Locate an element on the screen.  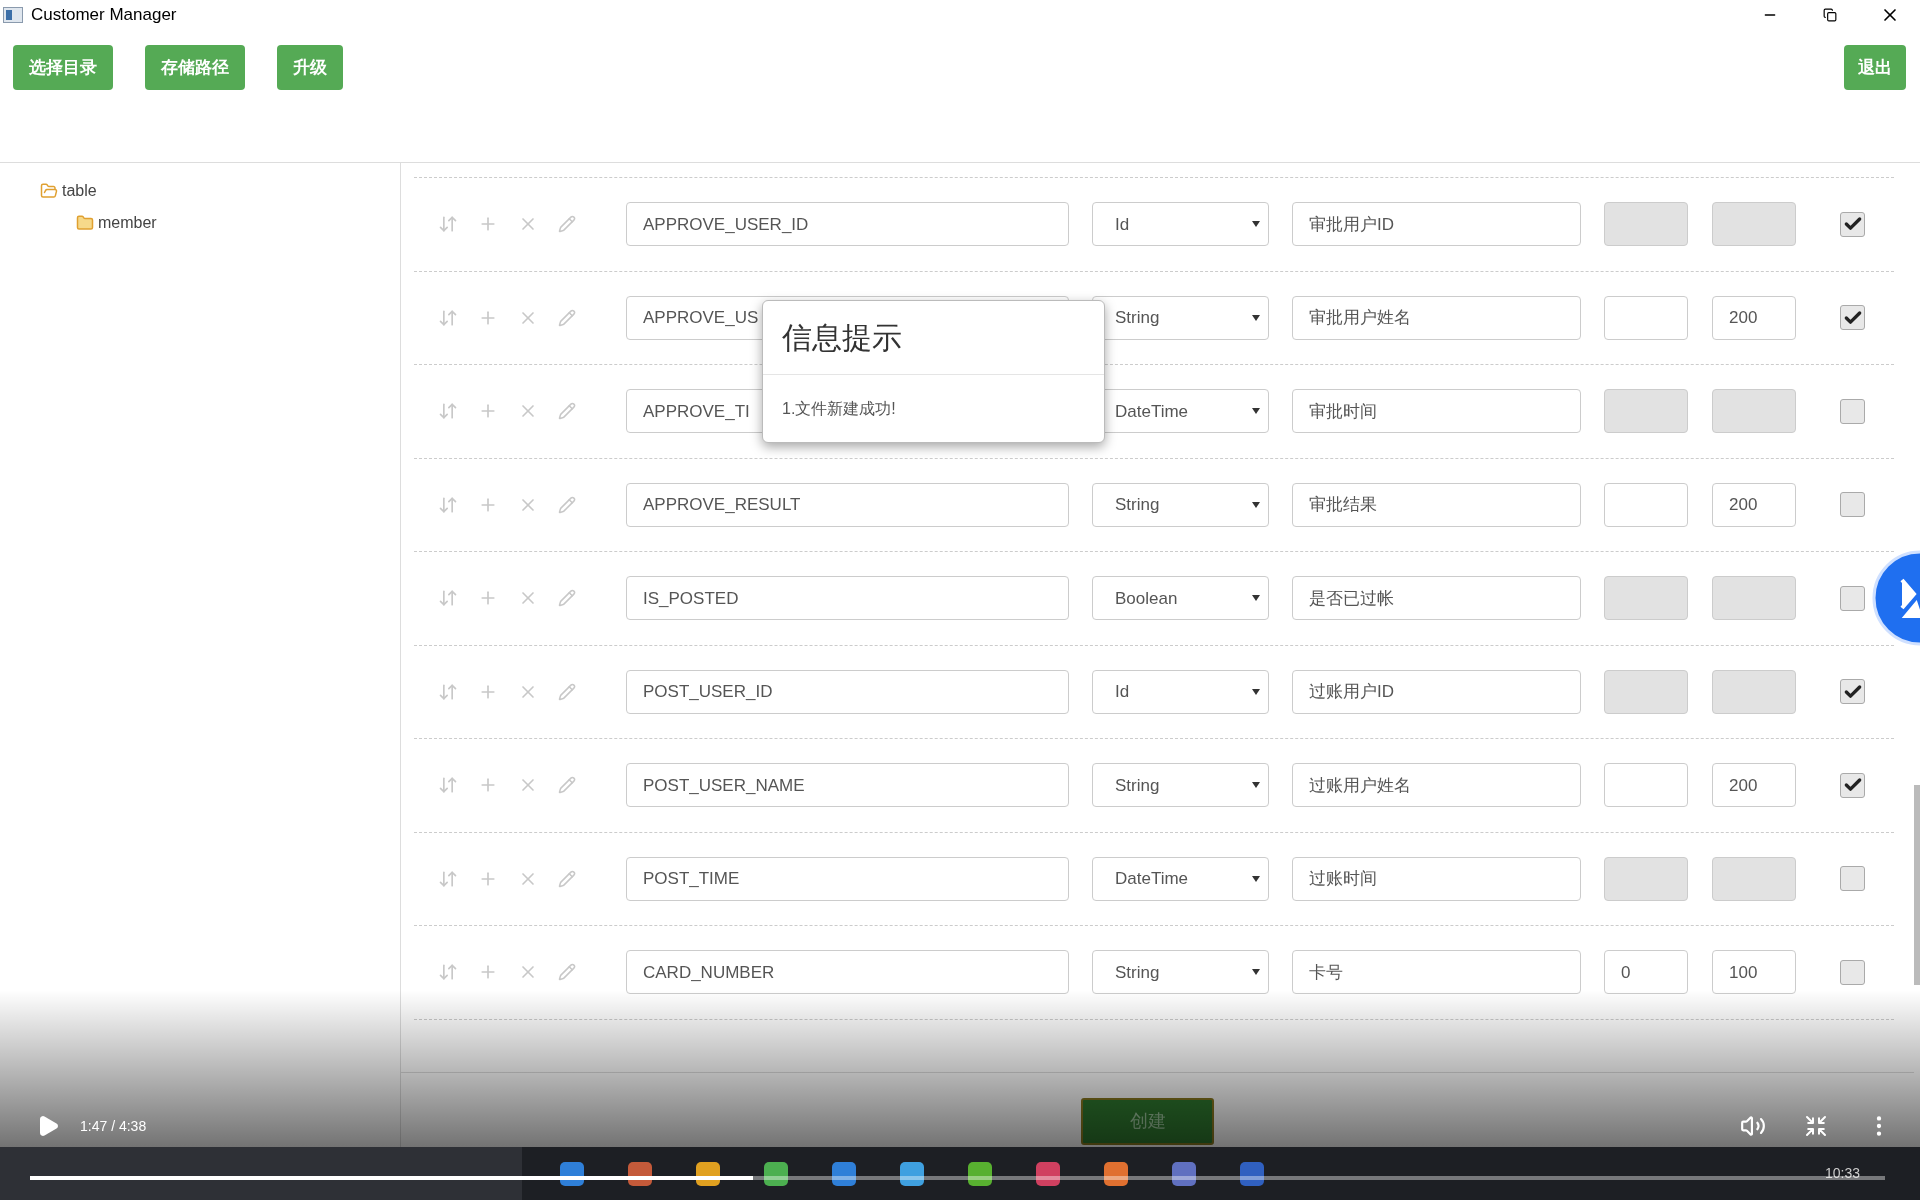
dialog-message: 1.文件新建成功! is located at coordinates (839, 408).